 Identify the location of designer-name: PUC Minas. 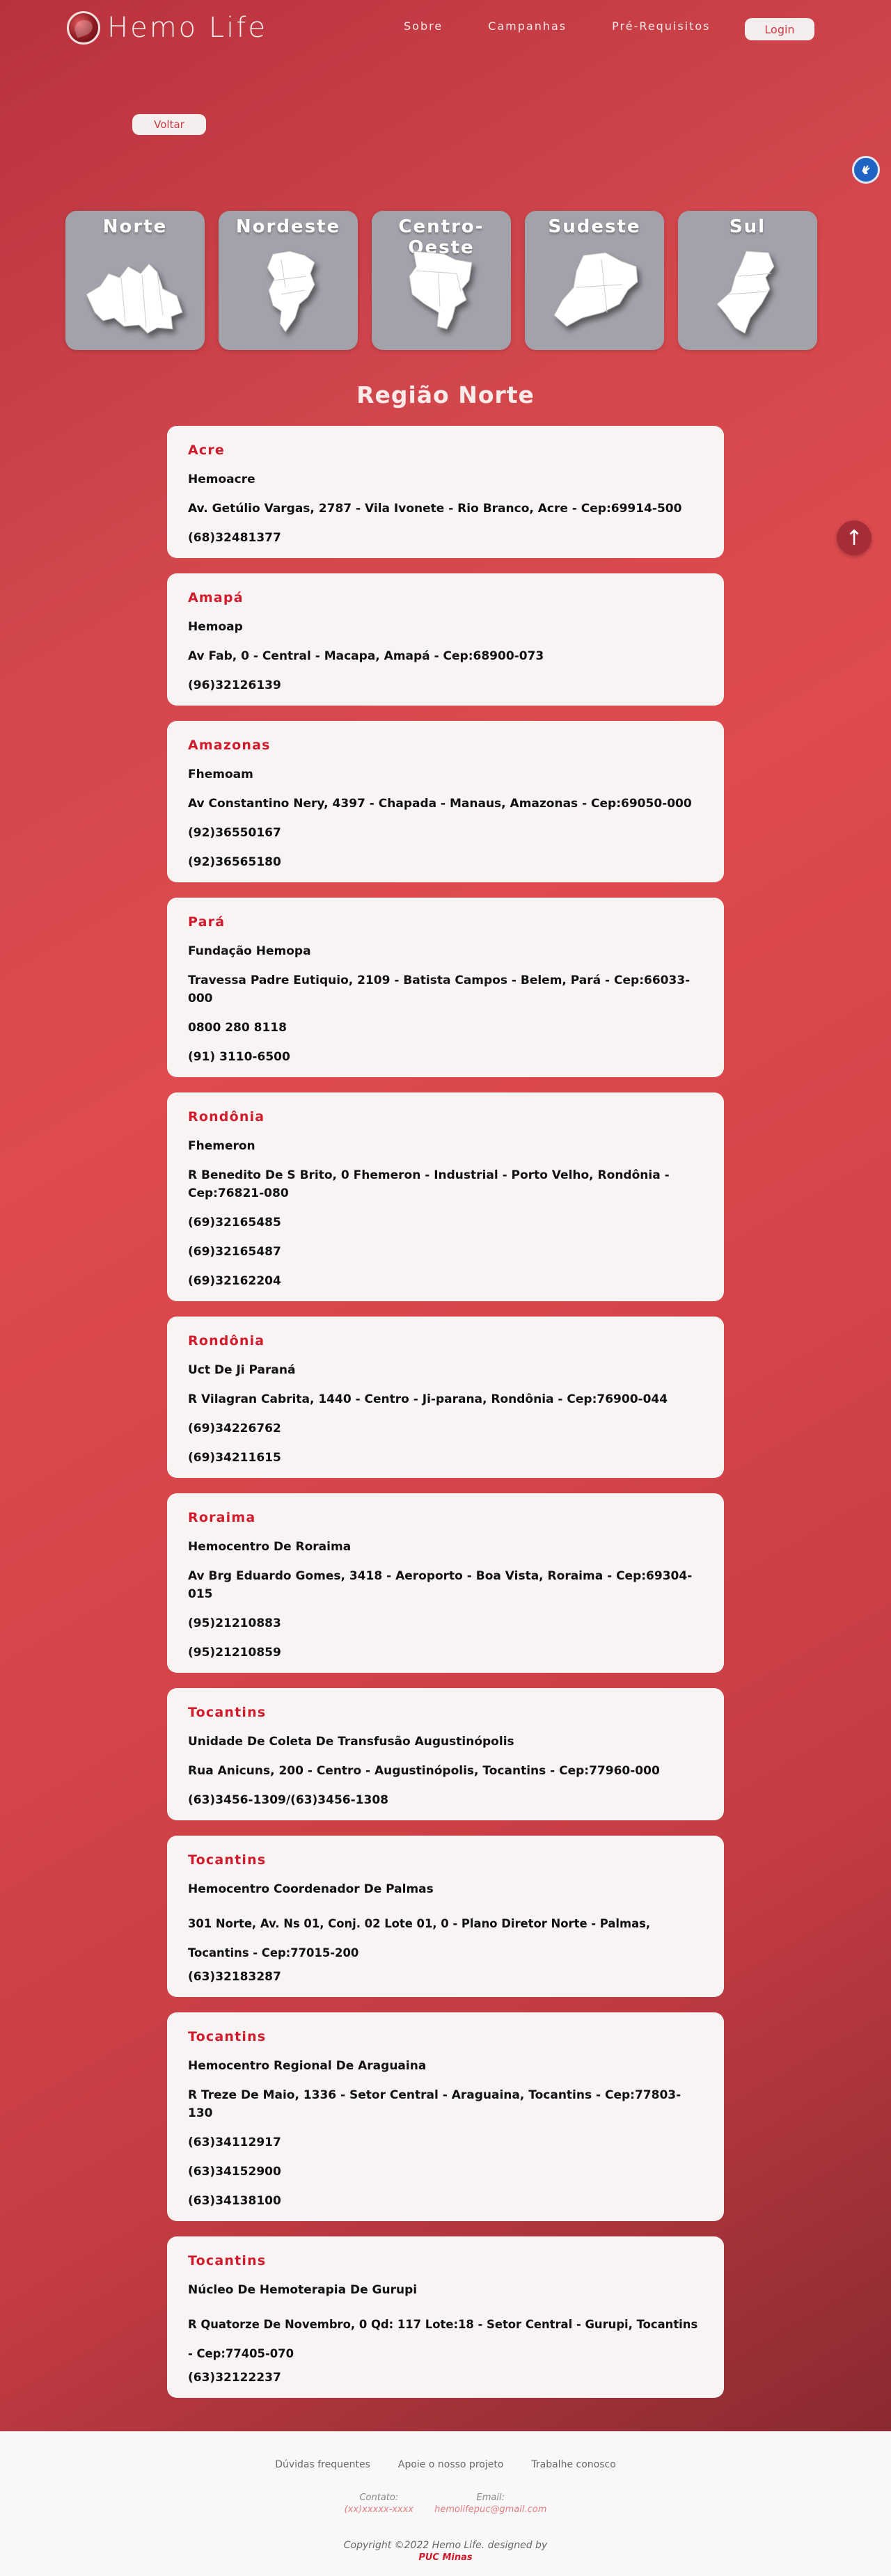
(445, 2557).